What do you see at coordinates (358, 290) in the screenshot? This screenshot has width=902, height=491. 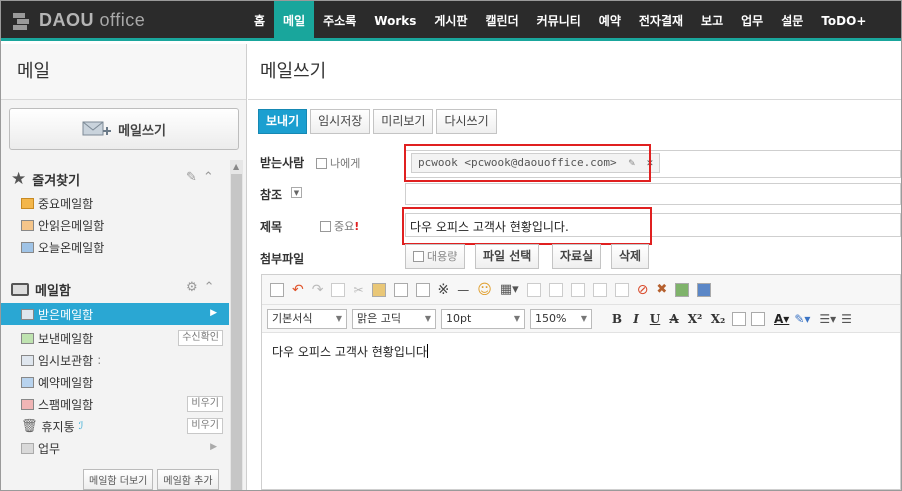 I see `cut-icon: ✂` at bounding box center [358, 290].